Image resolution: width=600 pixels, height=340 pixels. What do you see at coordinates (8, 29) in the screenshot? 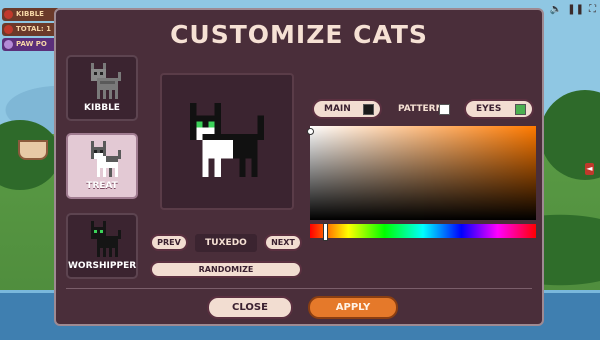
I see `total-icon` at bounding box center [8, 29].